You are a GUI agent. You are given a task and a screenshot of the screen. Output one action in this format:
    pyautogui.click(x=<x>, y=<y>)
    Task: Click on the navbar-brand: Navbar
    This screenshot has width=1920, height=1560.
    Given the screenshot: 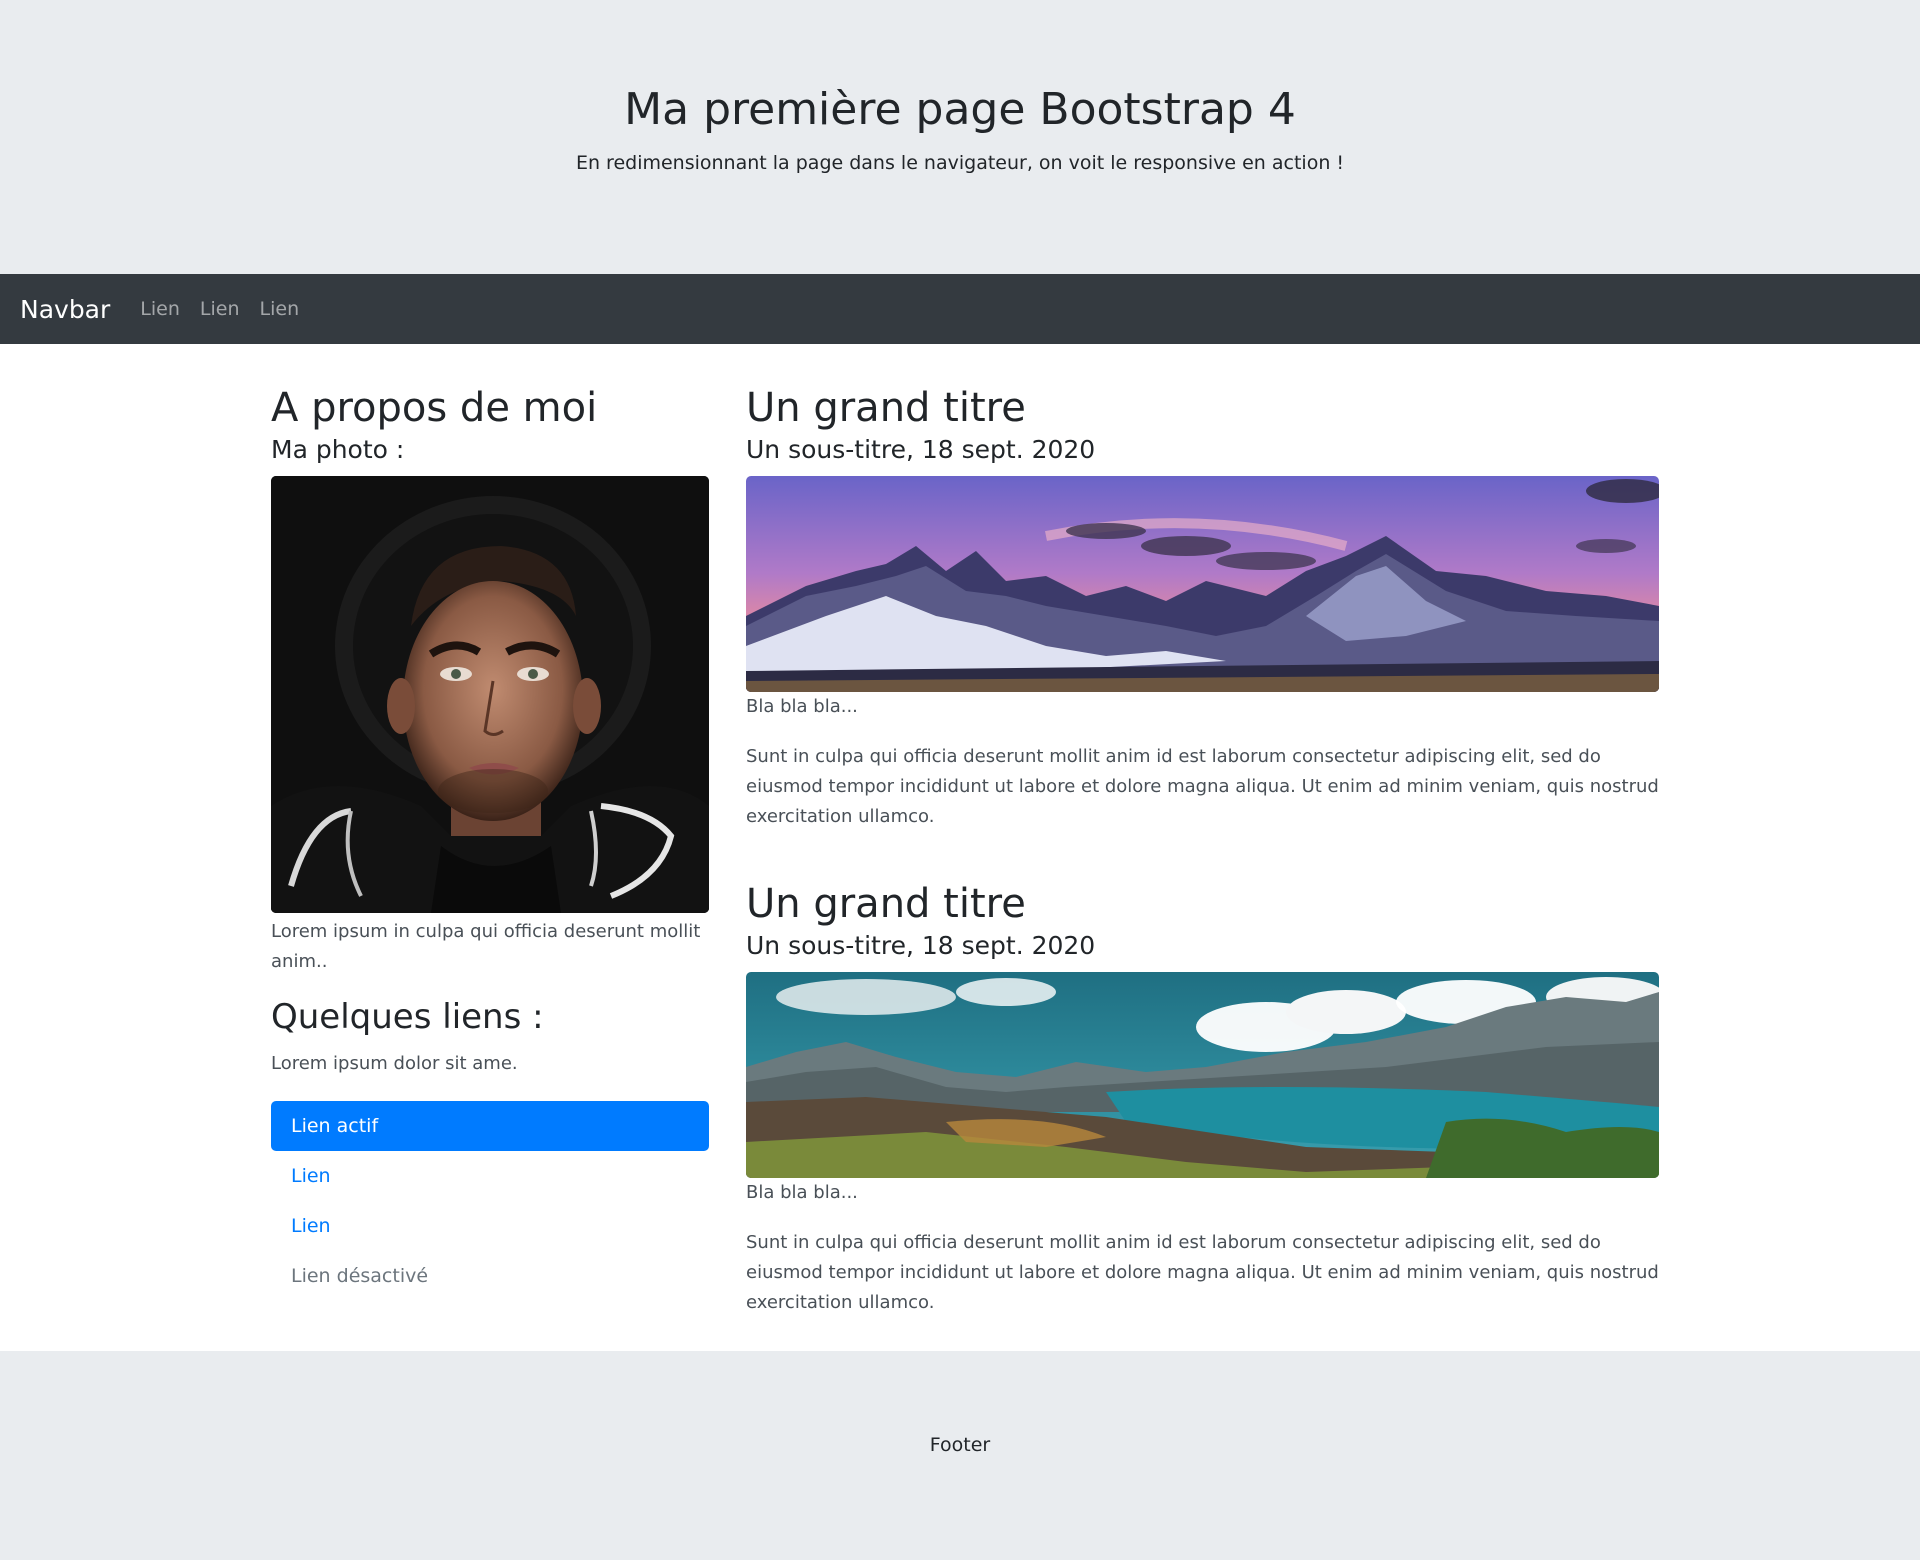 What is the action you would take?
    pyautogui.click(x=65, y=309)
    